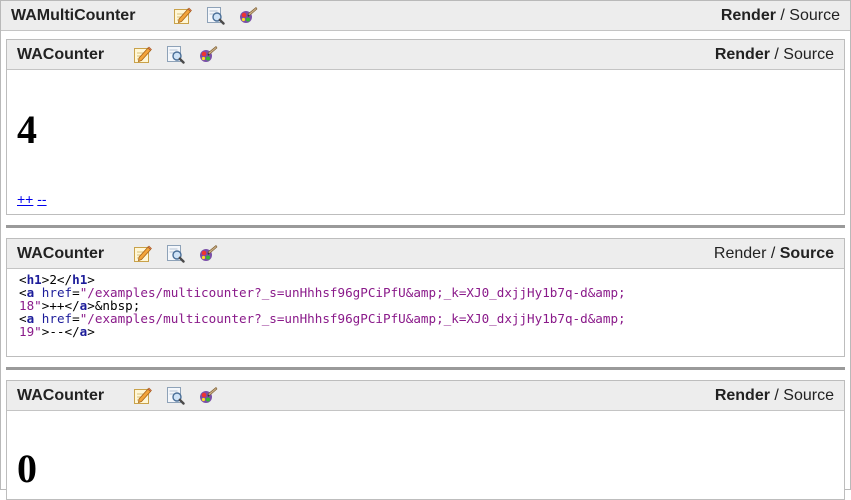 This screenshot has width=851, height=500. Describe the element at coordinates (60, 331) in the screenshot. I see `source-text: >--</` at that location.